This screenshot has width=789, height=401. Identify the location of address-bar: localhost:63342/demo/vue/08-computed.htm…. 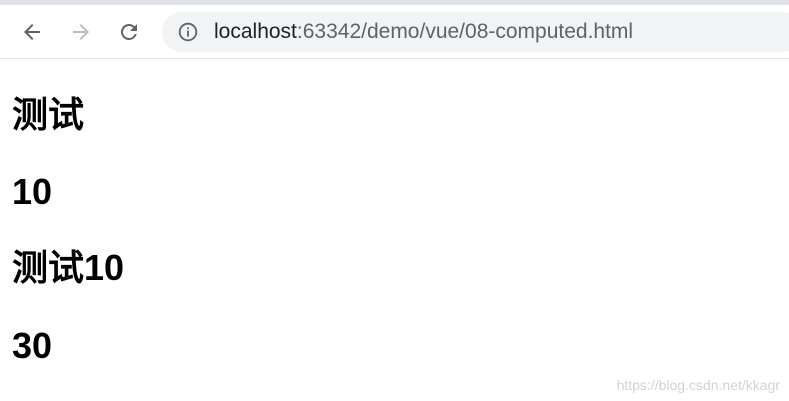
(475, 32).